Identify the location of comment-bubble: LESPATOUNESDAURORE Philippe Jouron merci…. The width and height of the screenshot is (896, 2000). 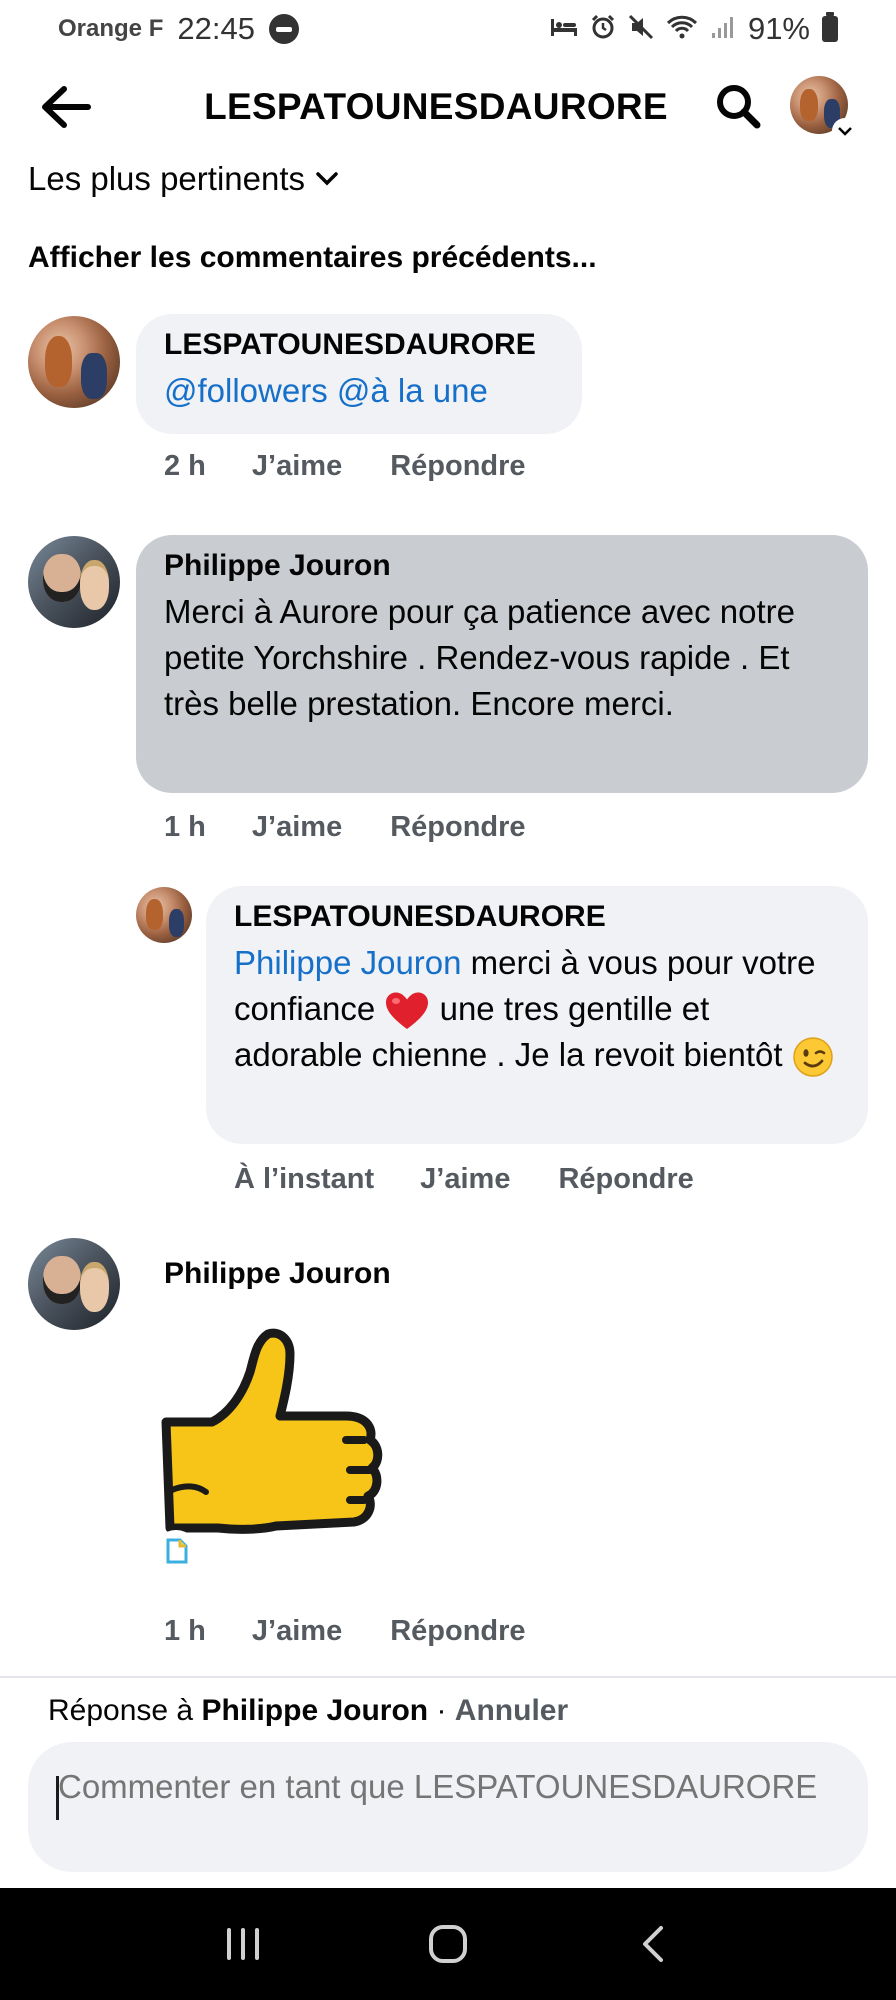
(537, 1015).